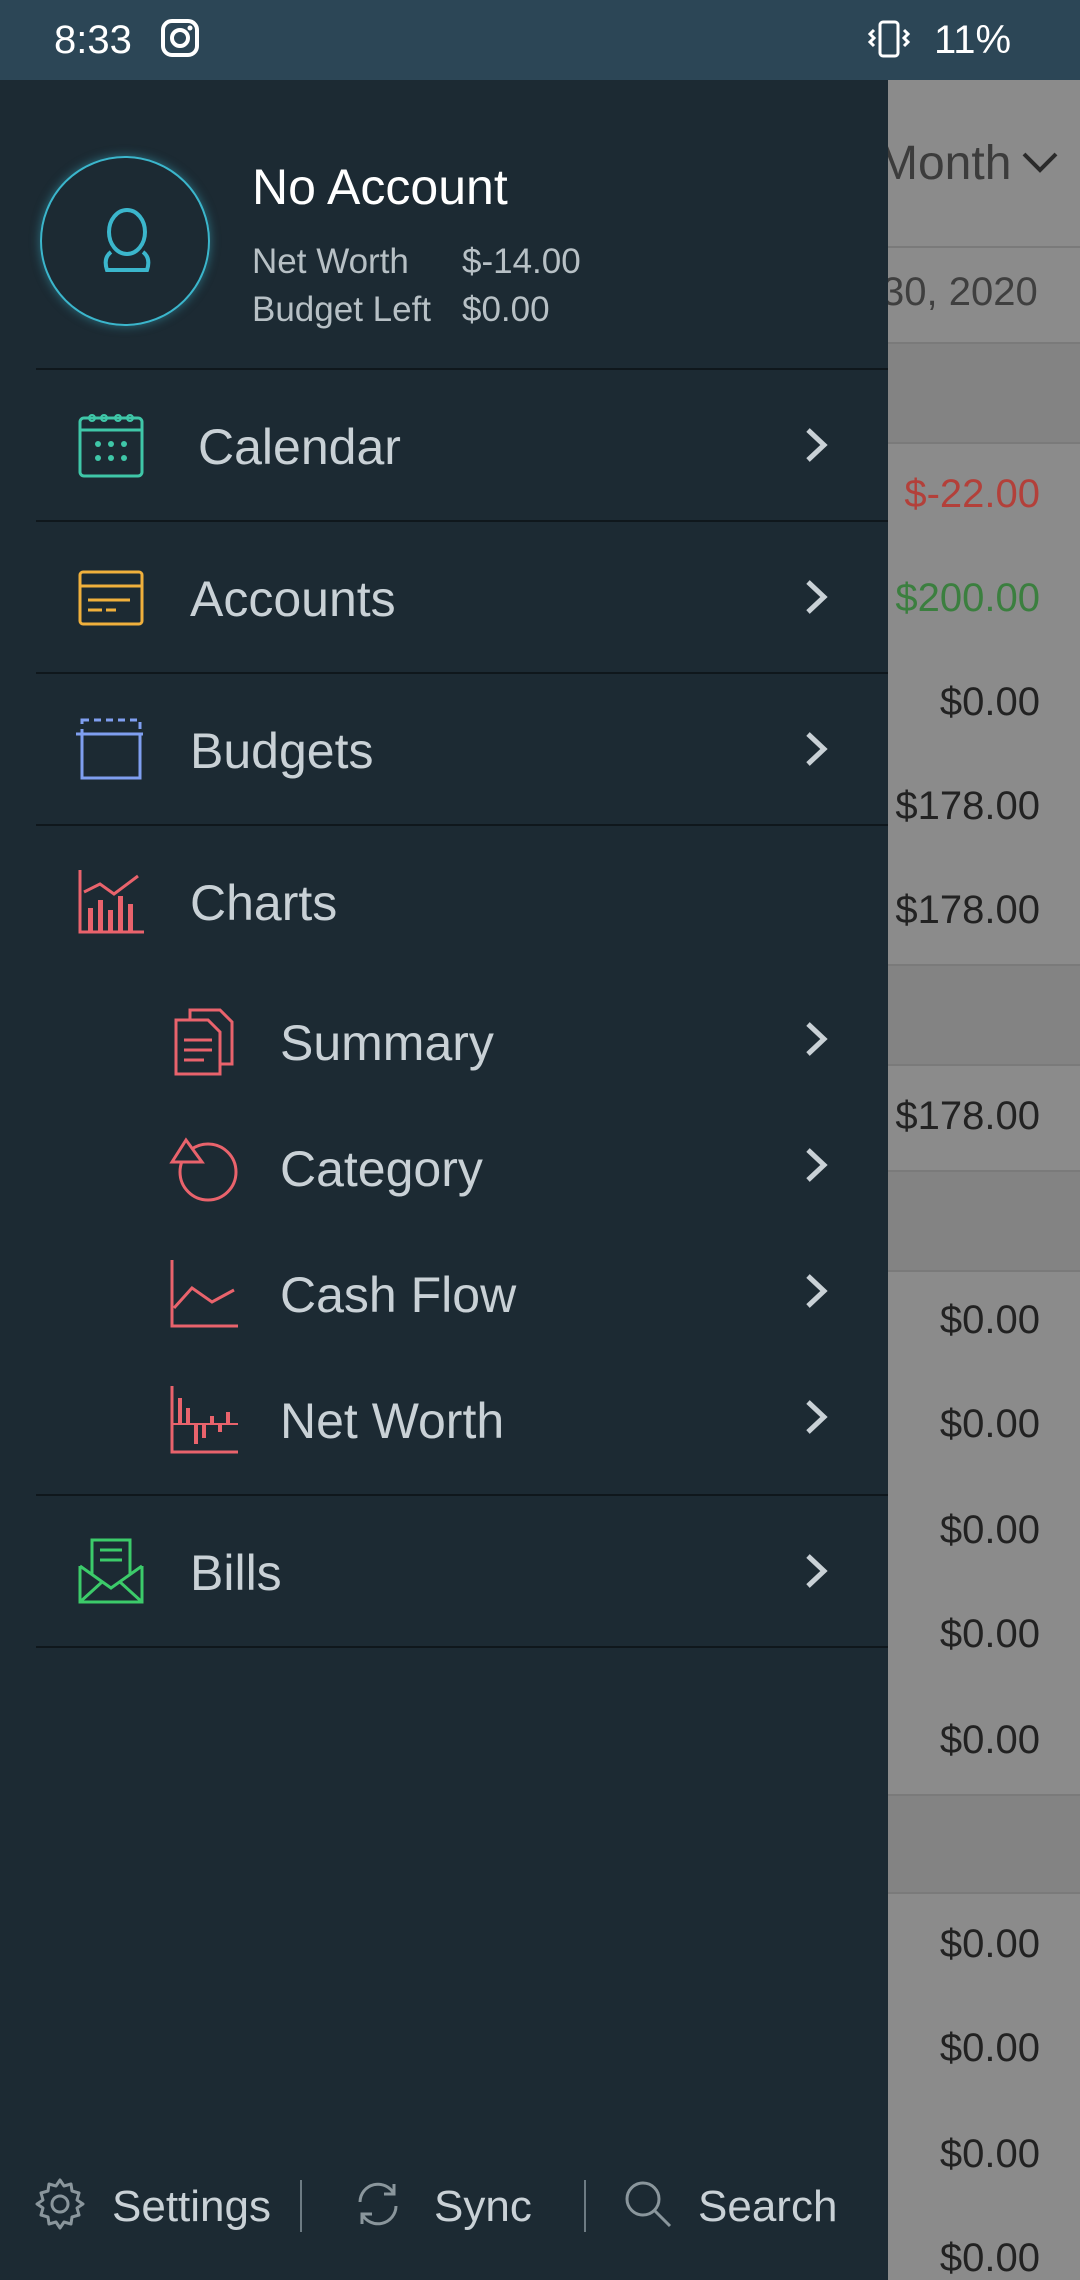  I want to click on accounts-icon, so click(111, 598).